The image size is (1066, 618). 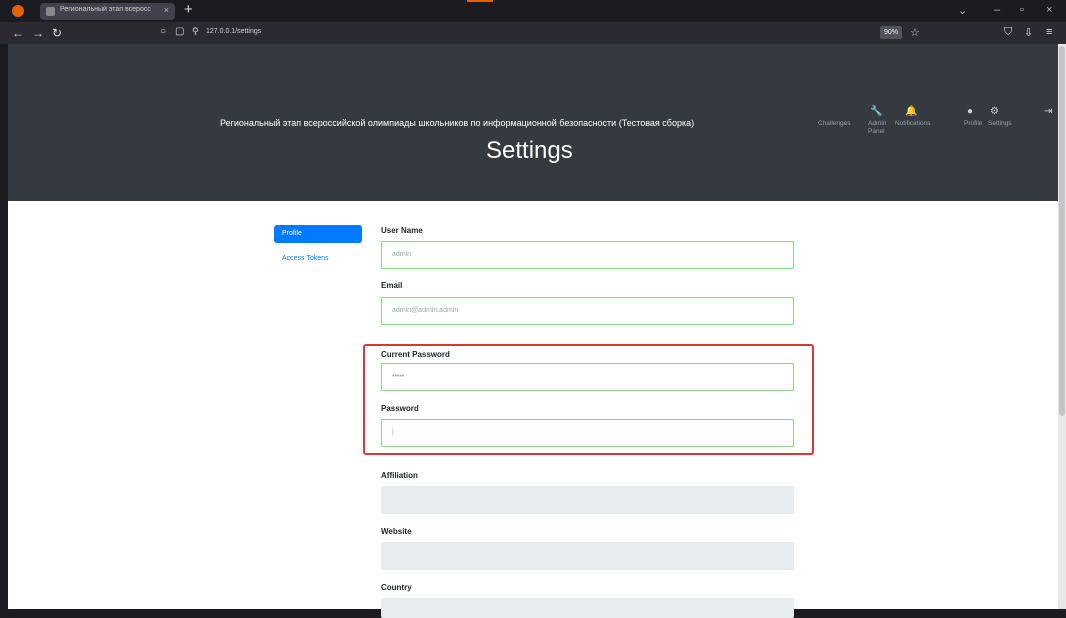 I want to click on tab-accent, so click(x=480, y=1).